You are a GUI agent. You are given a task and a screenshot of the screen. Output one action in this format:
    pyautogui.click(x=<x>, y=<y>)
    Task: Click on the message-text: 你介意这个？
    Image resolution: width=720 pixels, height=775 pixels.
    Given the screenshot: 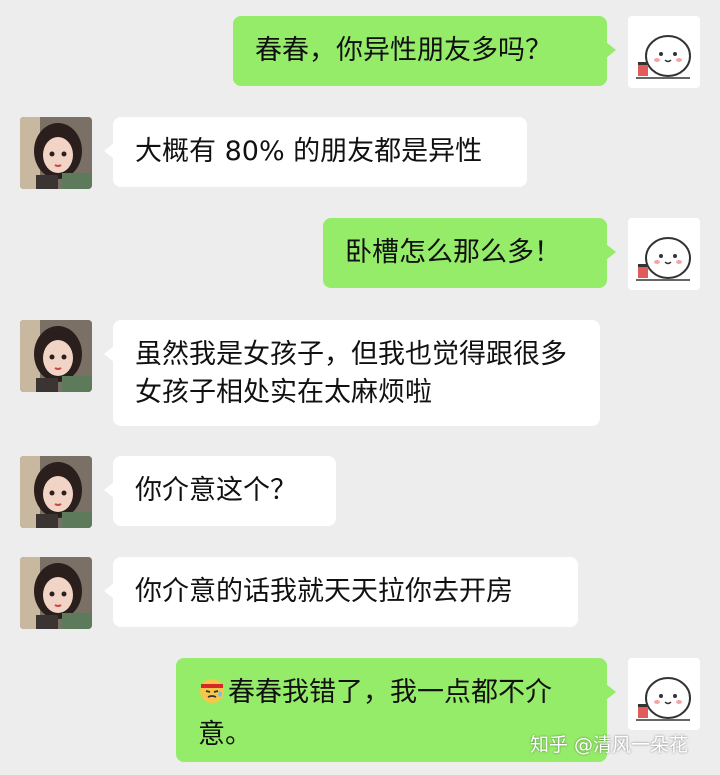 What is the action you would take?
    pyautogui.click(x=216, y=490)
    